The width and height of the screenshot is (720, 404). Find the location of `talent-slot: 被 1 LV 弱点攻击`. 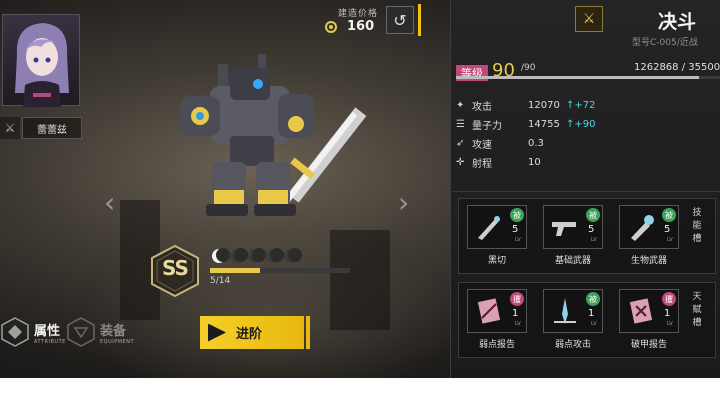

talent-slot: 被 1 LV 弱点攻击 is located at coordinates (574, 321).